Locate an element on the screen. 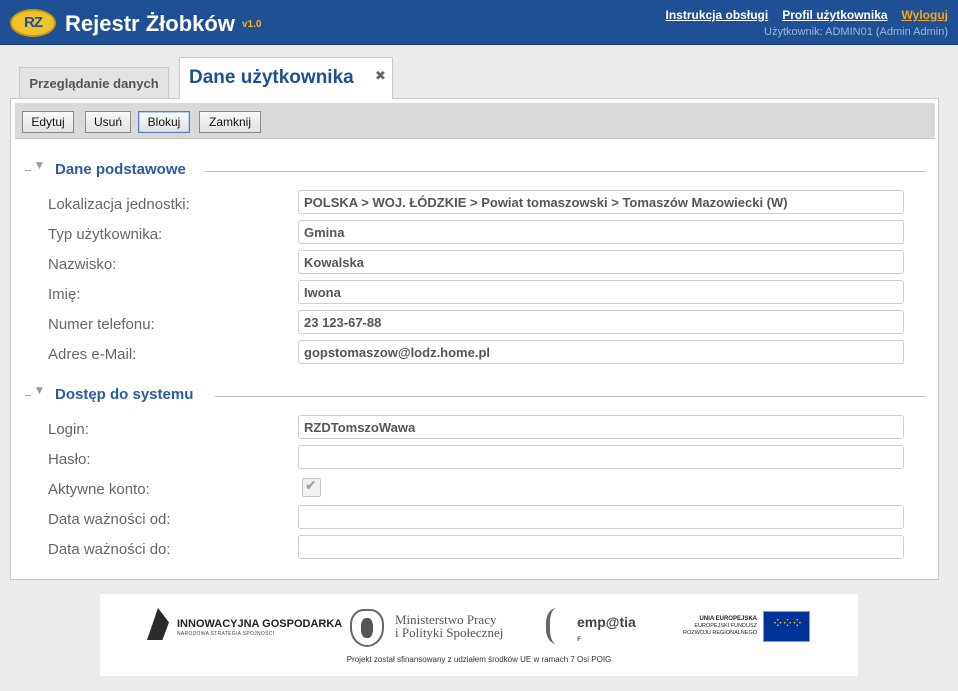 The height and width of the screenshot is (691, 958). ministry-name-line2: i Polityki Społecznej is located at coordinates (449, 632).